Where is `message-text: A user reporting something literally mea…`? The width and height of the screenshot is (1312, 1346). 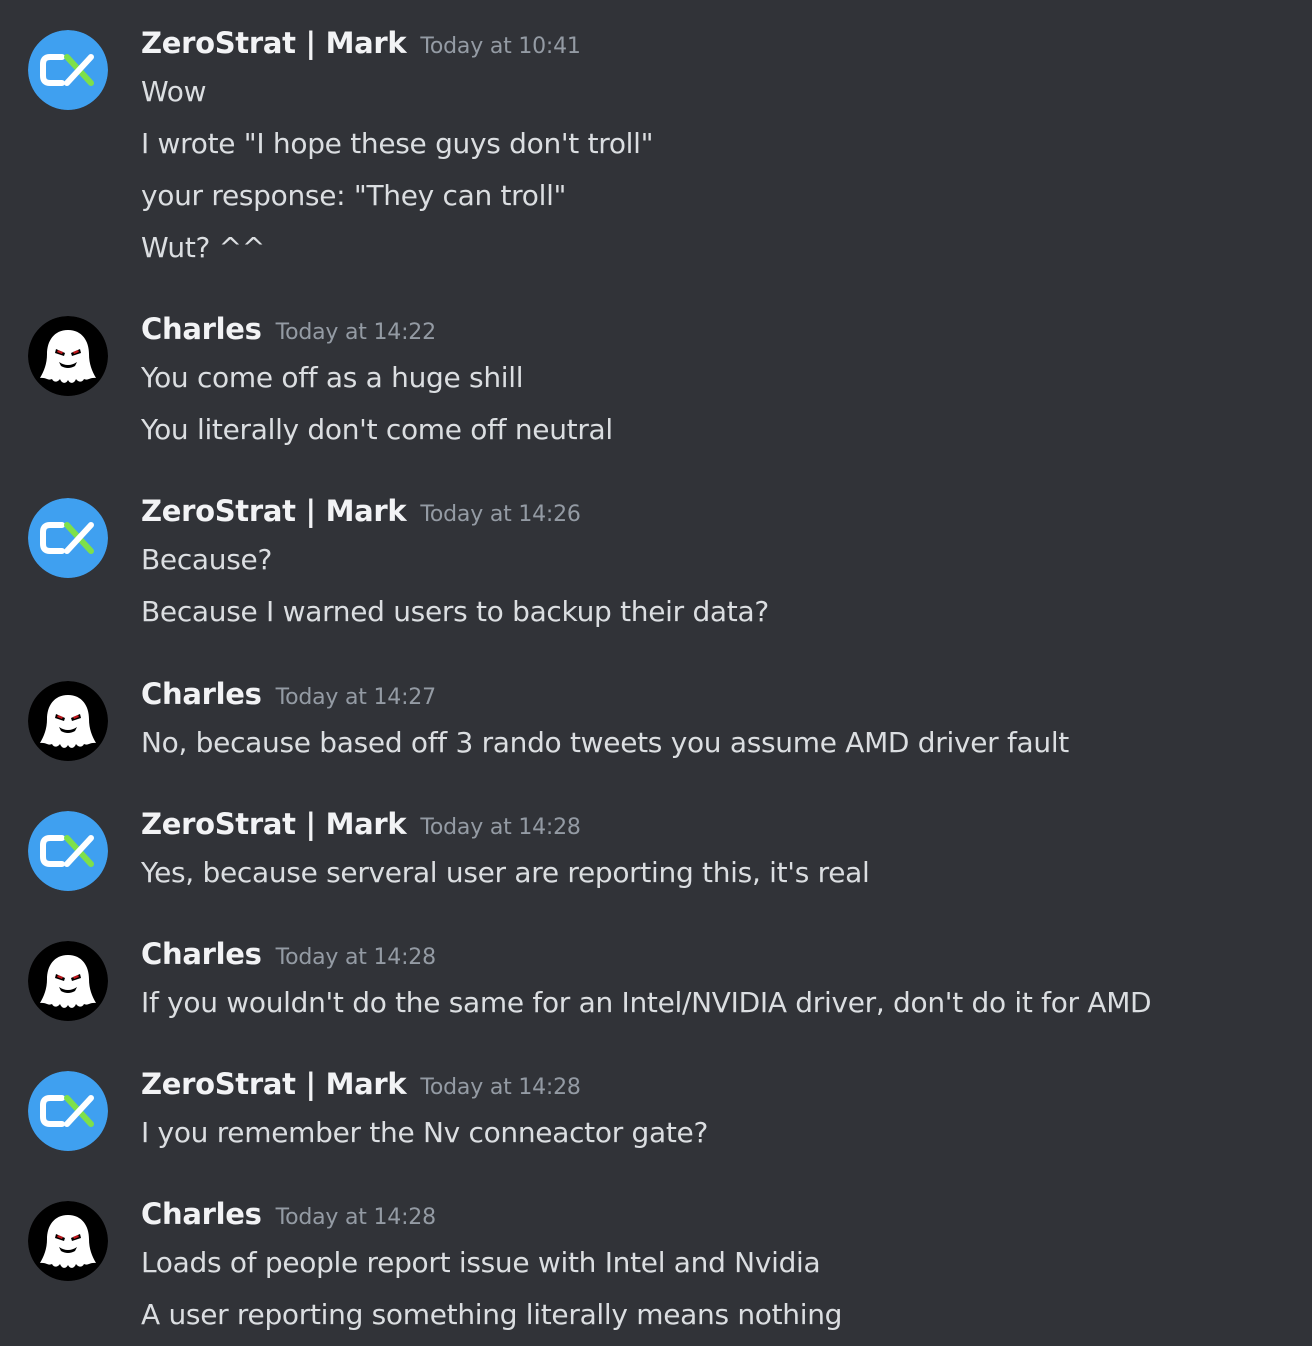
message-text: A user reporting something literally mea… is located at coordinates (492, 1314).